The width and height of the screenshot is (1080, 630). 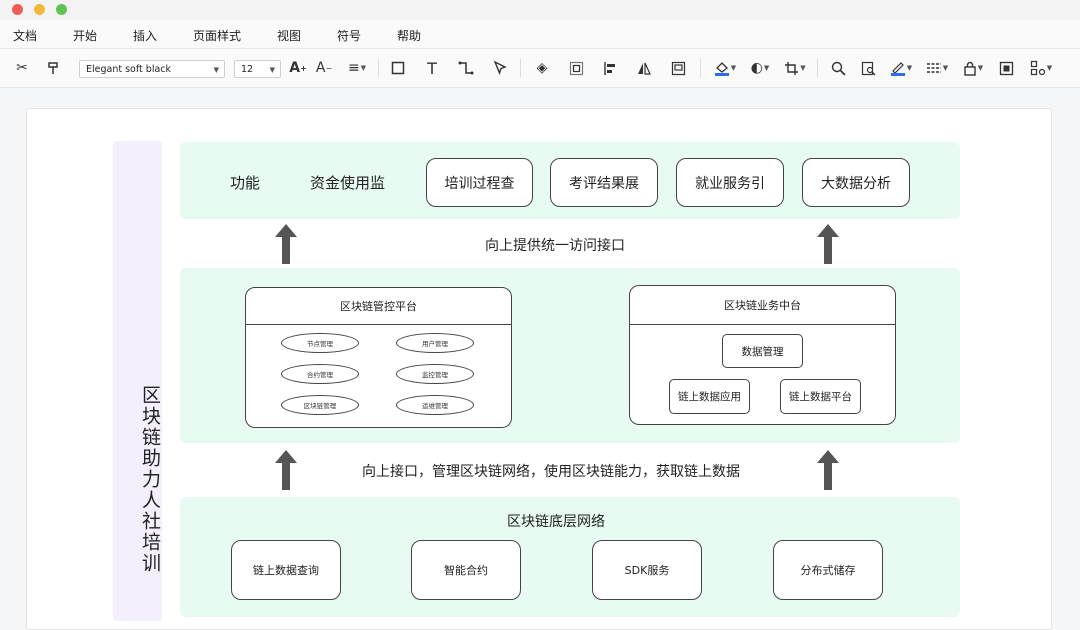 I want to click on panel-title: 区块链业务中台, so click(x=762, y=305).